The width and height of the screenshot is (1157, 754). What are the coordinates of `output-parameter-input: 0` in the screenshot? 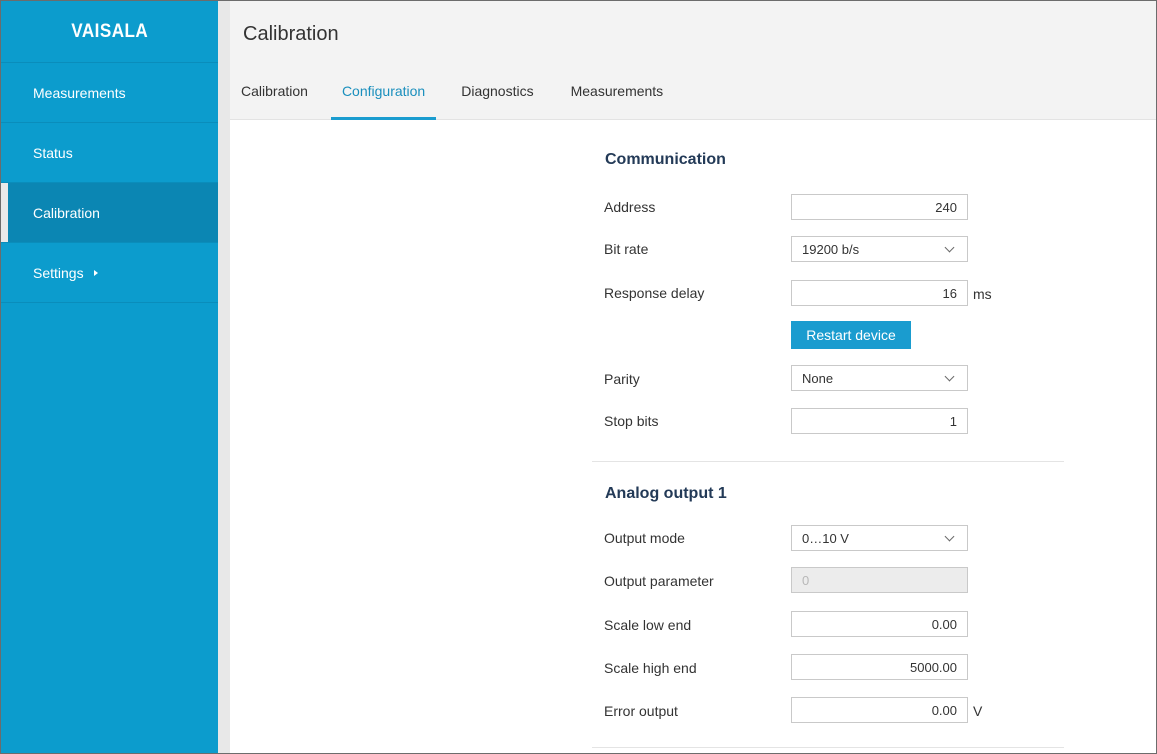 It's located at (879, 580).